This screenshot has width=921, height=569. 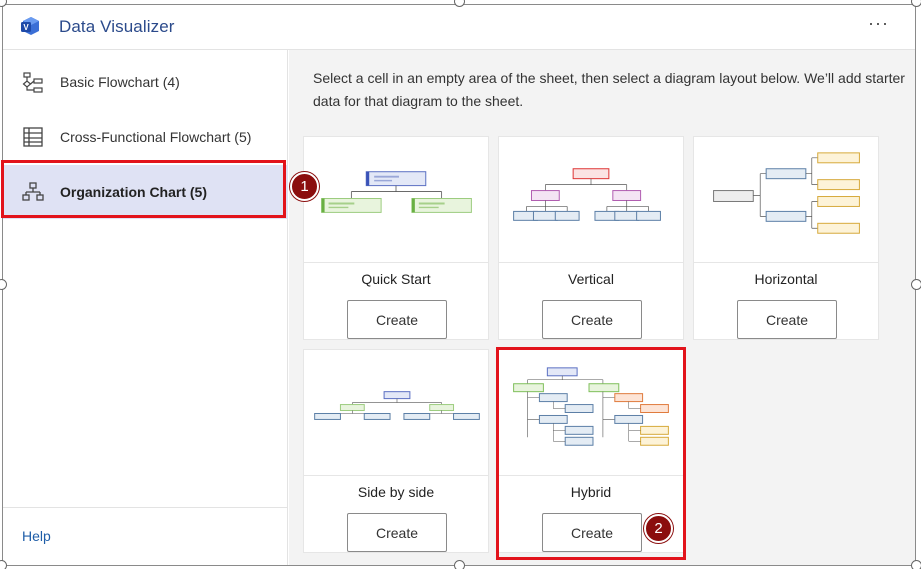 I want to click on sidebar-item-label: Basic Flowchart (4), so click(x=120, y=82).